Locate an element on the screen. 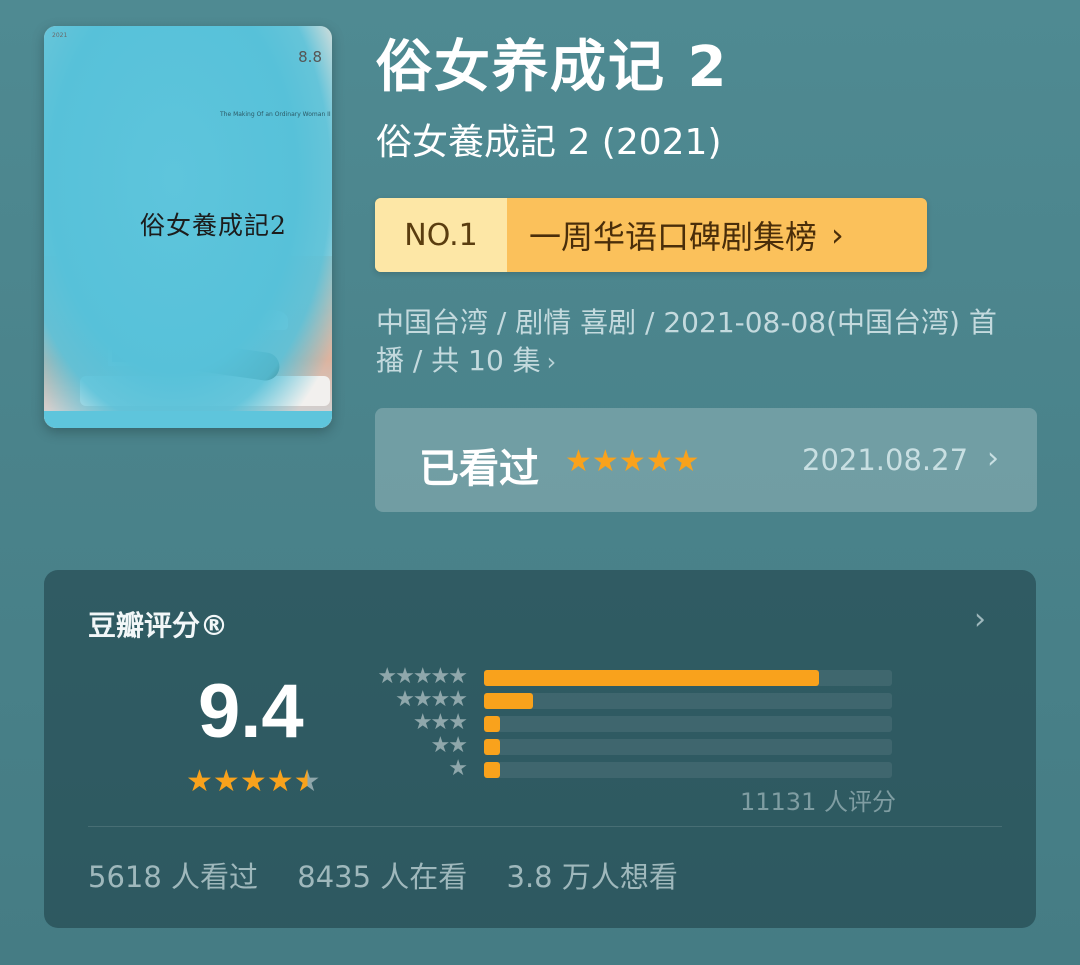 The image size is (1080, 965). stat-seen: 5618 人看过 is located at coordinates (173, 877).